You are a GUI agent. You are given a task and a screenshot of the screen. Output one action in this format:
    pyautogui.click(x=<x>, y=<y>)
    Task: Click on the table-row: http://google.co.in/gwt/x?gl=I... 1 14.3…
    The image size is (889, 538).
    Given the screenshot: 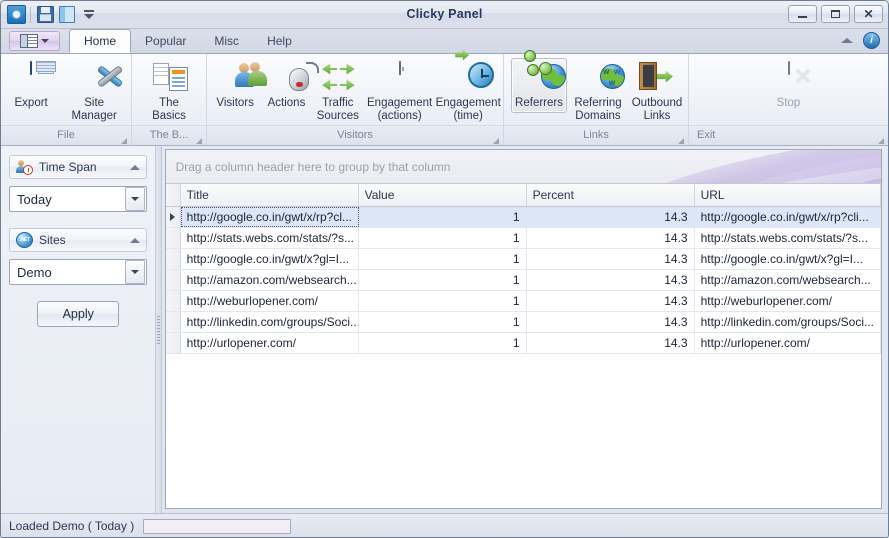 What is the action you would take?
    pyautogui.click(x=523, y=259)
    